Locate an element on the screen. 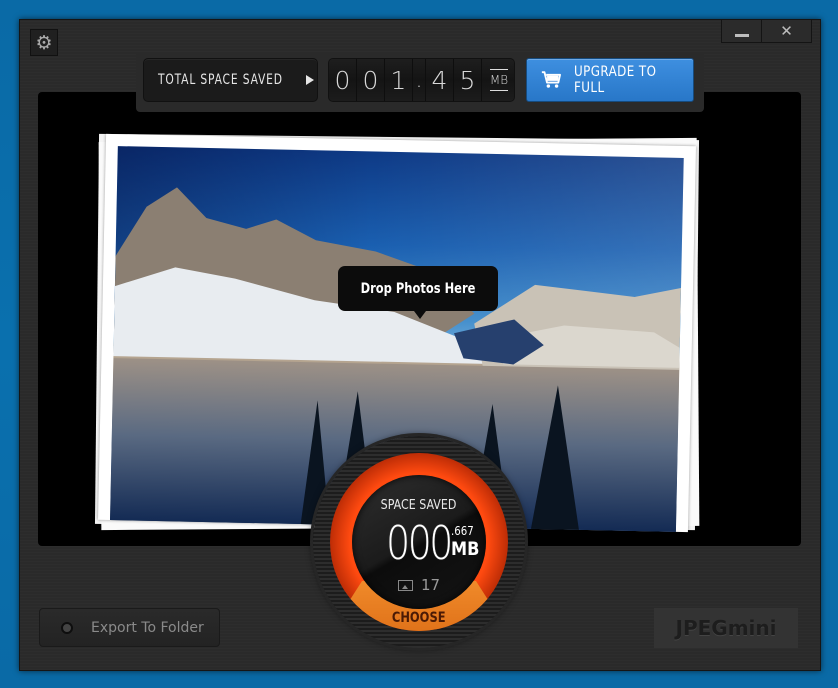  drop-photos-tooltip: Drop Photos Here is located at coordinates (418, 292).